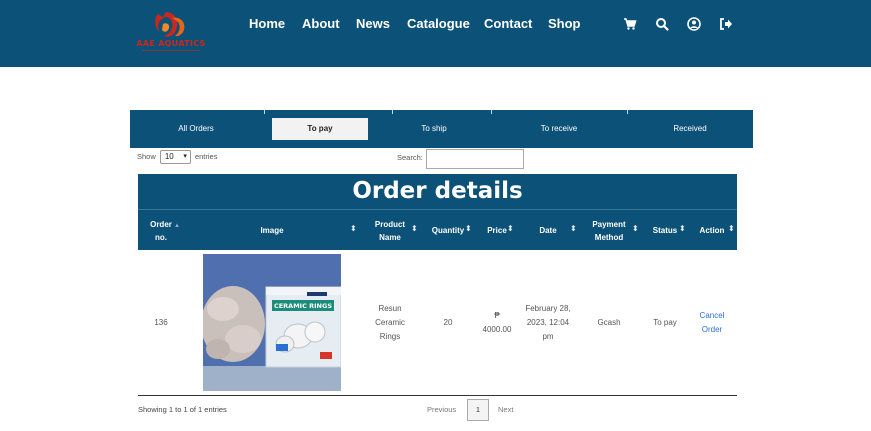 The height and width of the screenshot is (431, 871). I want to click on next-button: Next, so click(505, 409).